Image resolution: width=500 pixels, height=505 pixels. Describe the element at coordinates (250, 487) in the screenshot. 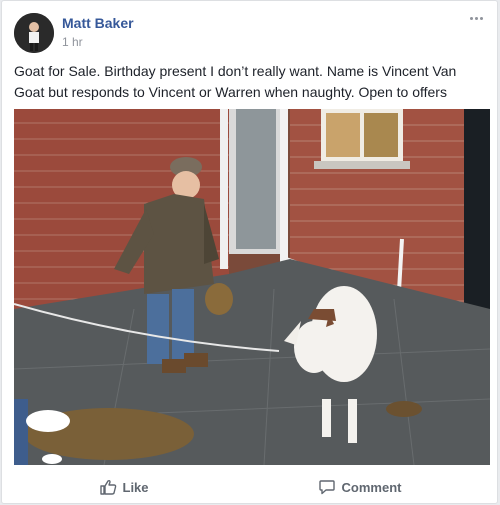

I see `post-actions: Like Comment` at that location.